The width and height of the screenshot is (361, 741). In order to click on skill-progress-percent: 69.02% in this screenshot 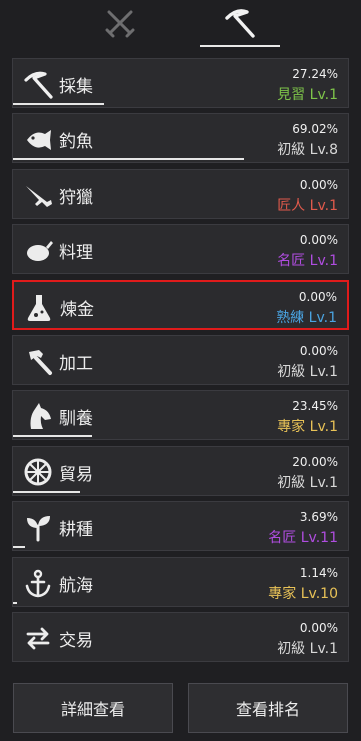, I will do `click(315, 129)`.